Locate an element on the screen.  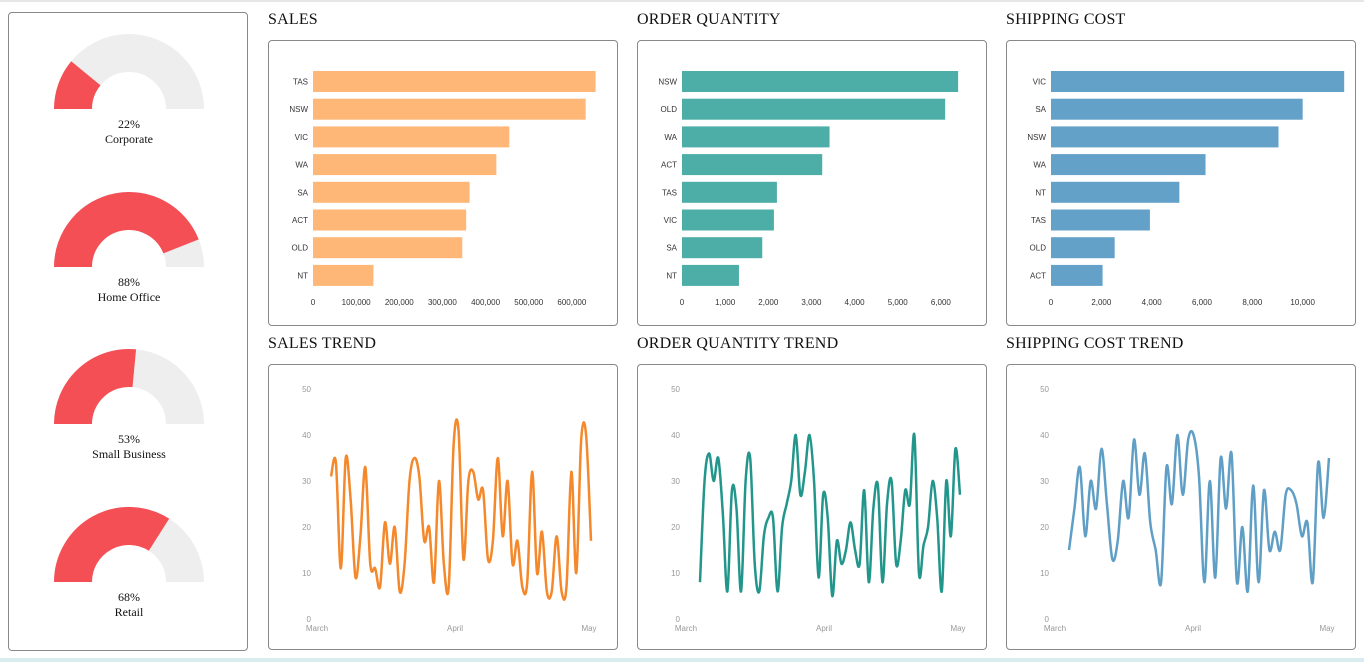
top-divider is located at coordinates (682, 1).